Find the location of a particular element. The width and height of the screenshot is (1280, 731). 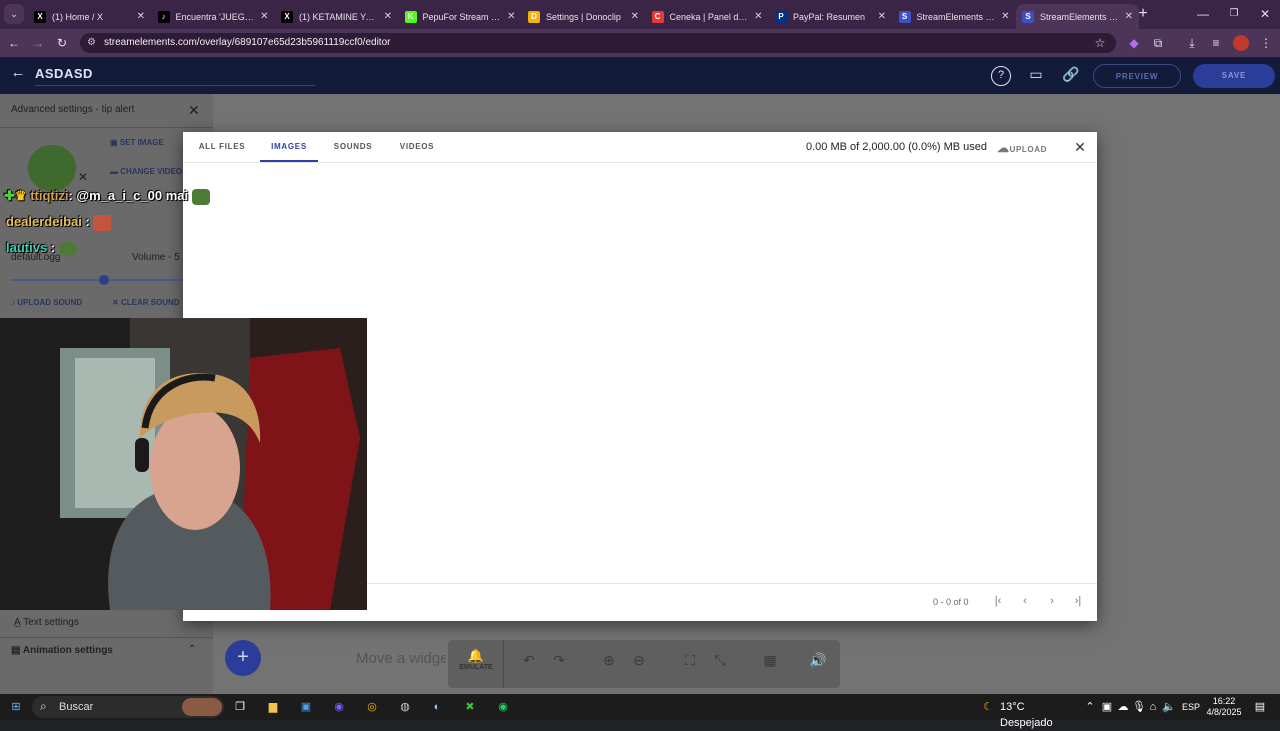

tab-search-icon: ⌄ is located at coordinates (14, 14).